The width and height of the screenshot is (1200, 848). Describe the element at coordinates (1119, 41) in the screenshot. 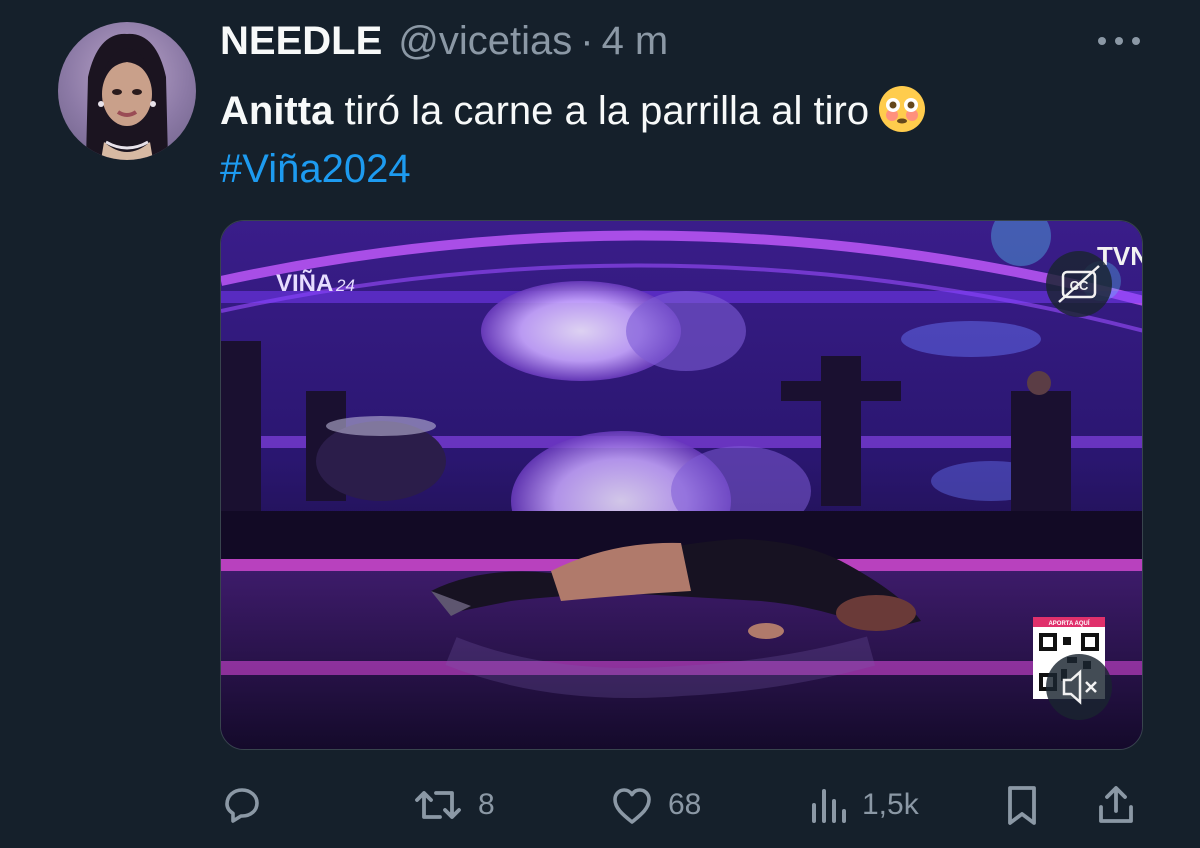

I see `more-options-icon` at that location.